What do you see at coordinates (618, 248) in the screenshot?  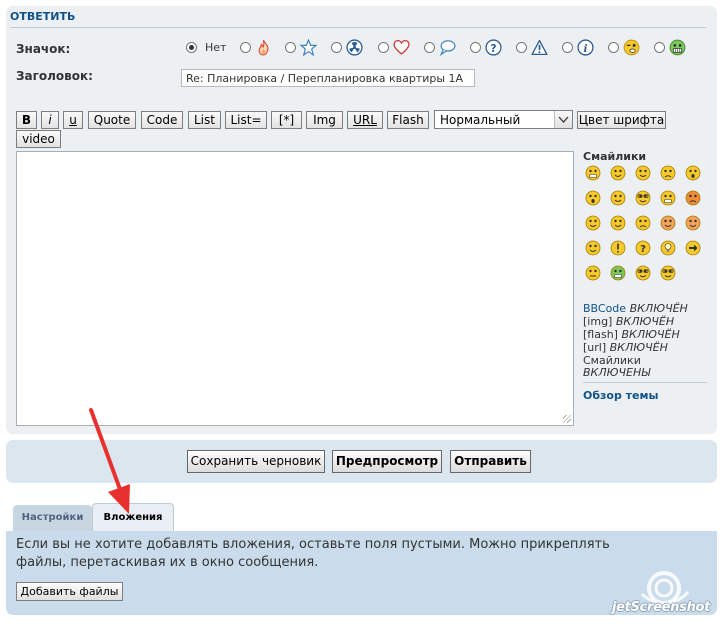 I see `smiley-exclaim-icon` at bounding box center [618, 248].